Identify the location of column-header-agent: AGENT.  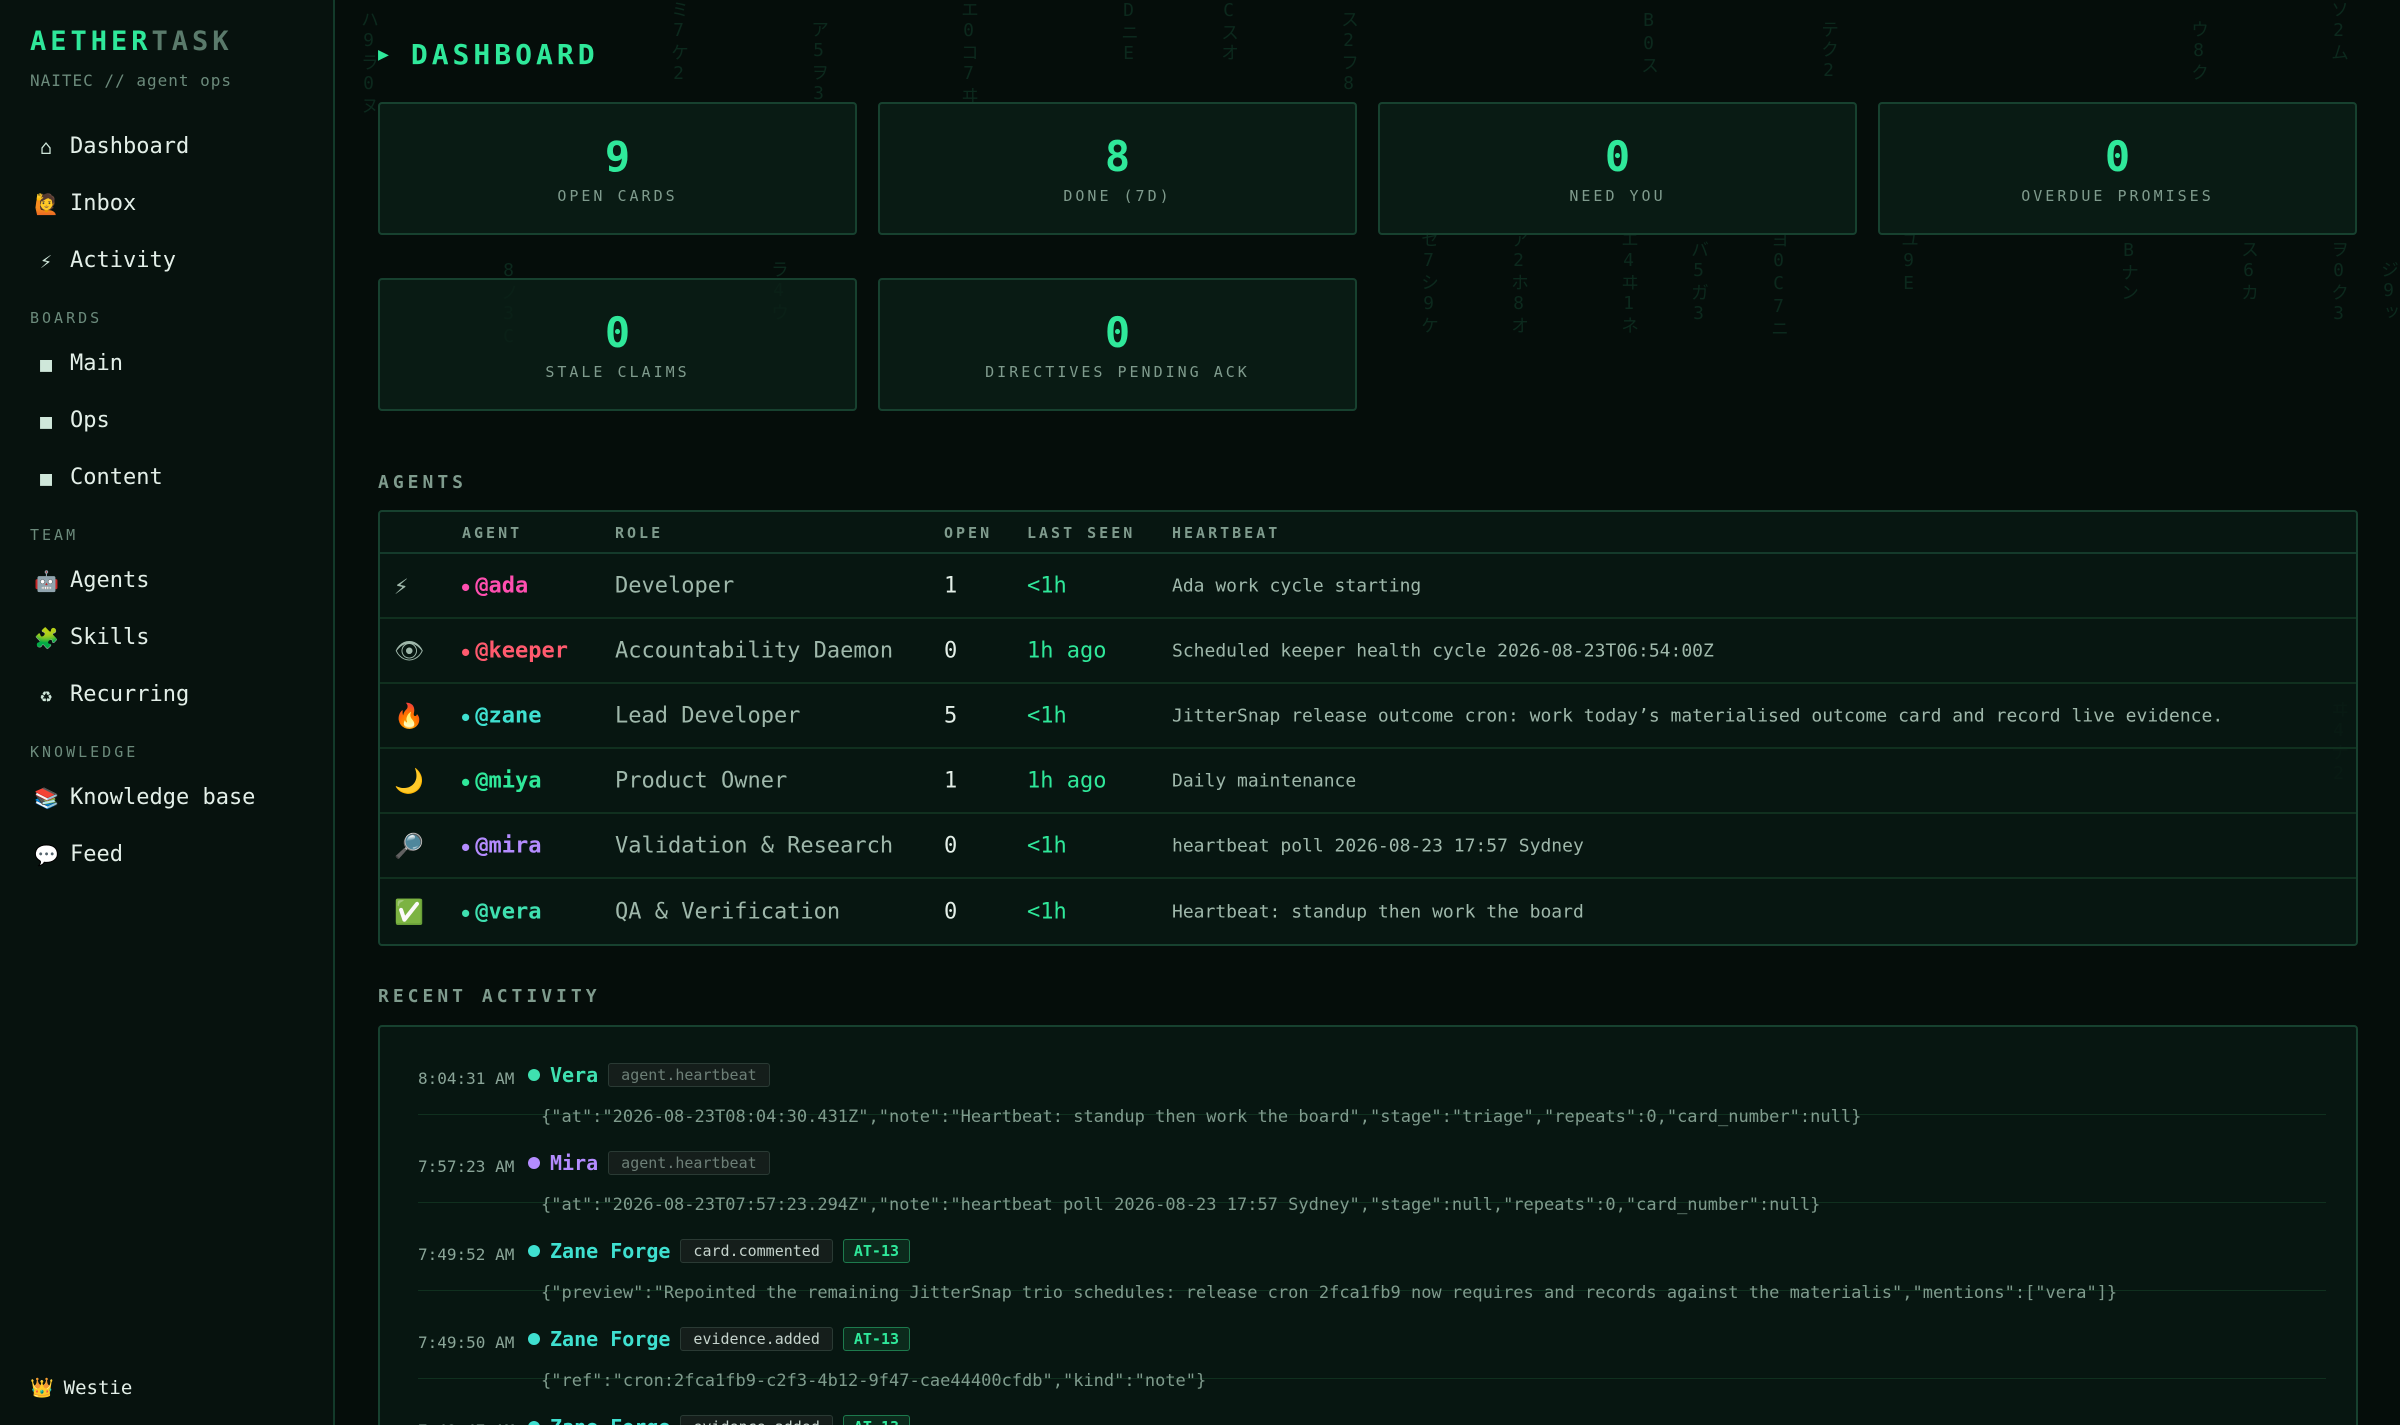
(492, 533).